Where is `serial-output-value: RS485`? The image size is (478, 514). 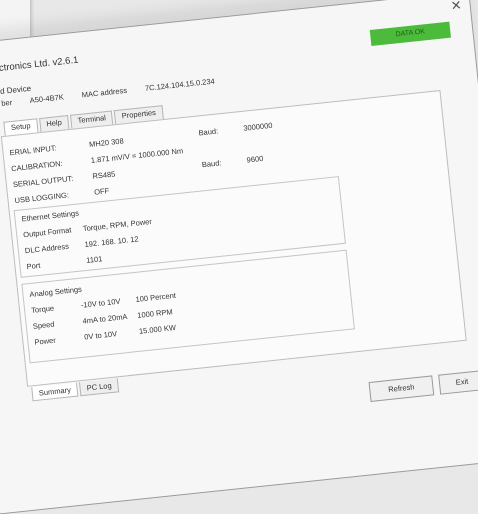
serial-output-value: RS485 is located at coordinates (104, 175).